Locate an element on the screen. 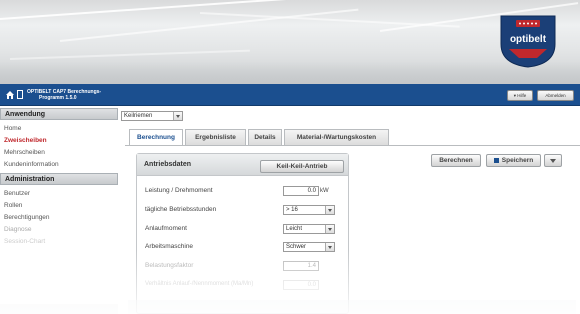 The width and height of the screenshot is (580, 314). save-icon is located at coordinates (496, 160).